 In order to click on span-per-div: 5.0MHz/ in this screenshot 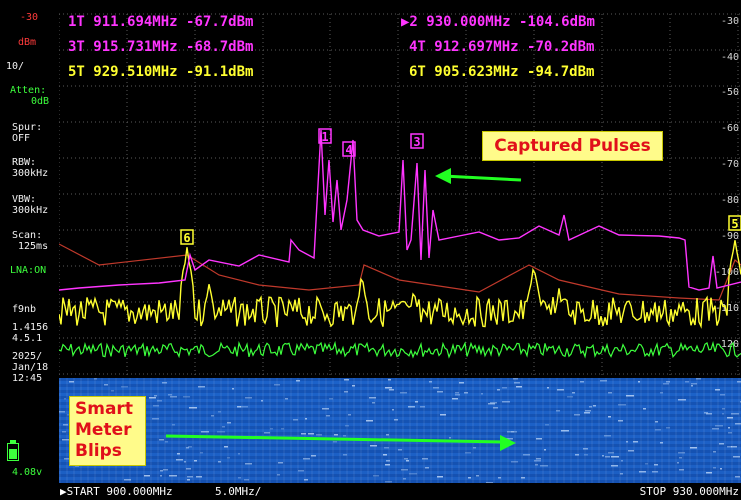, I will do `click(238, 491)`.